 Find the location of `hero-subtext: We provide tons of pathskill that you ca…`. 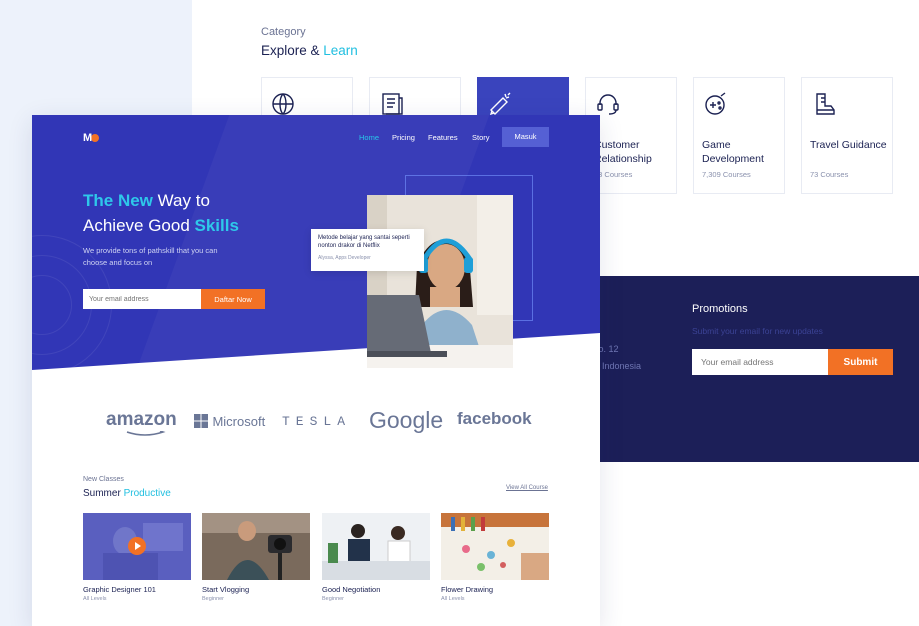

hero-subtext: We provide tons of pathskill that you ca… is located at coordinates (150, 256).